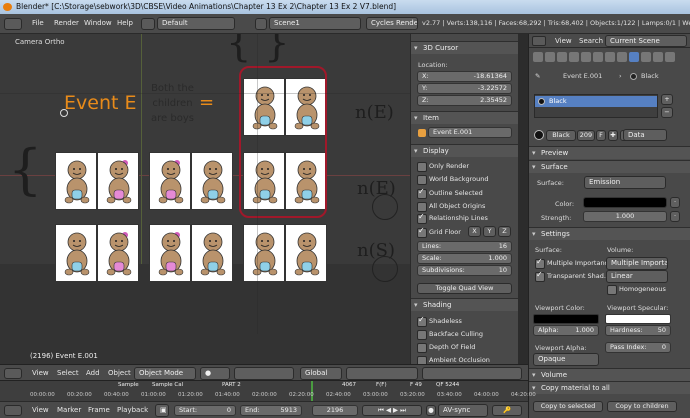 The width and height of the screenshot is (690, 418). What do you see at coordinates (464, 88) in the screenshot?
I see `cursor-y-field: Y: -3.22572` at bounding box center [464, 88].